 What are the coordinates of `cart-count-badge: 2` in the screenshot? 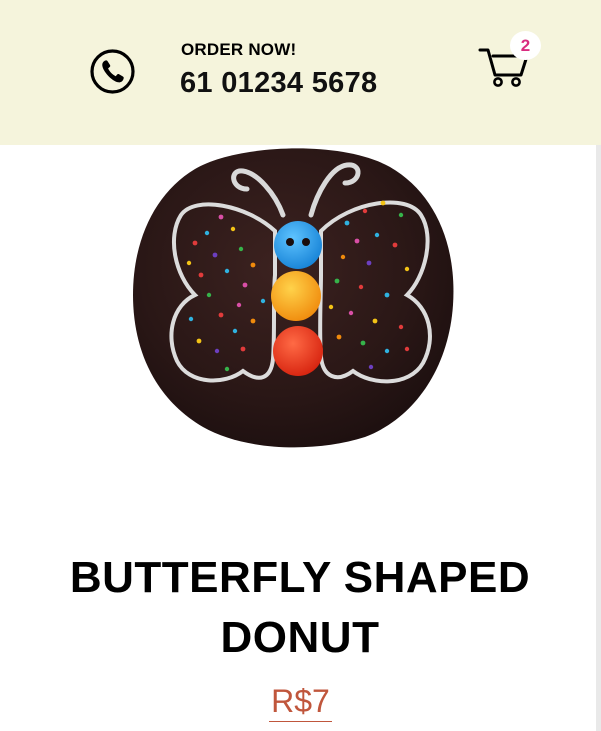 It's located at (525, 45).